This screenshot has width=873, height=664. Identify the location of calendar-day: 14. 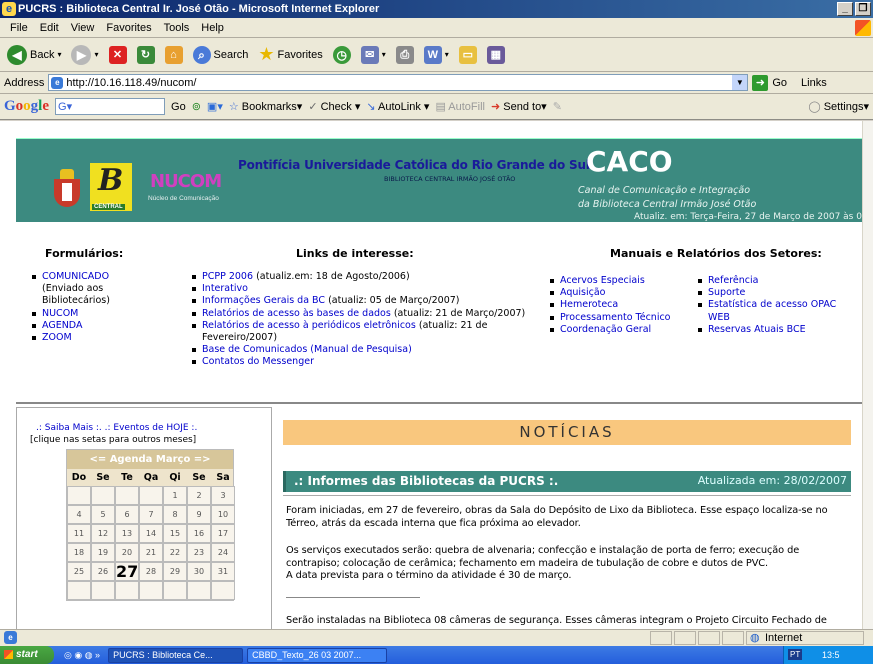
(151, 533).